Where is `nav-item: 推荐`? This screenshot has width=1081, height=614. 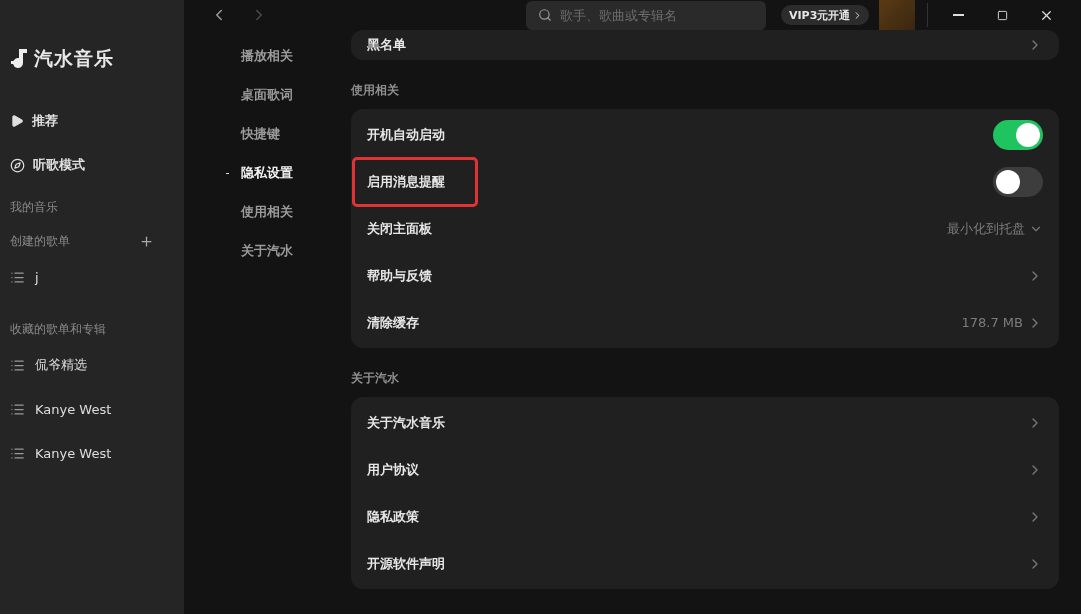 nav-item: 推荐 is located at coordinates (92, 121).